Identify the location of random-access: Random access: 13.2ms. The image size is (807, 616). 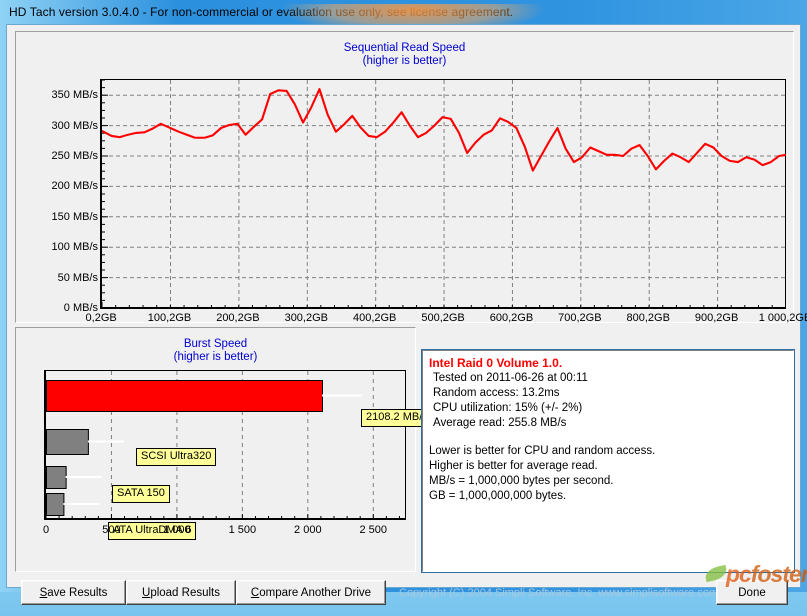
(496, 393).